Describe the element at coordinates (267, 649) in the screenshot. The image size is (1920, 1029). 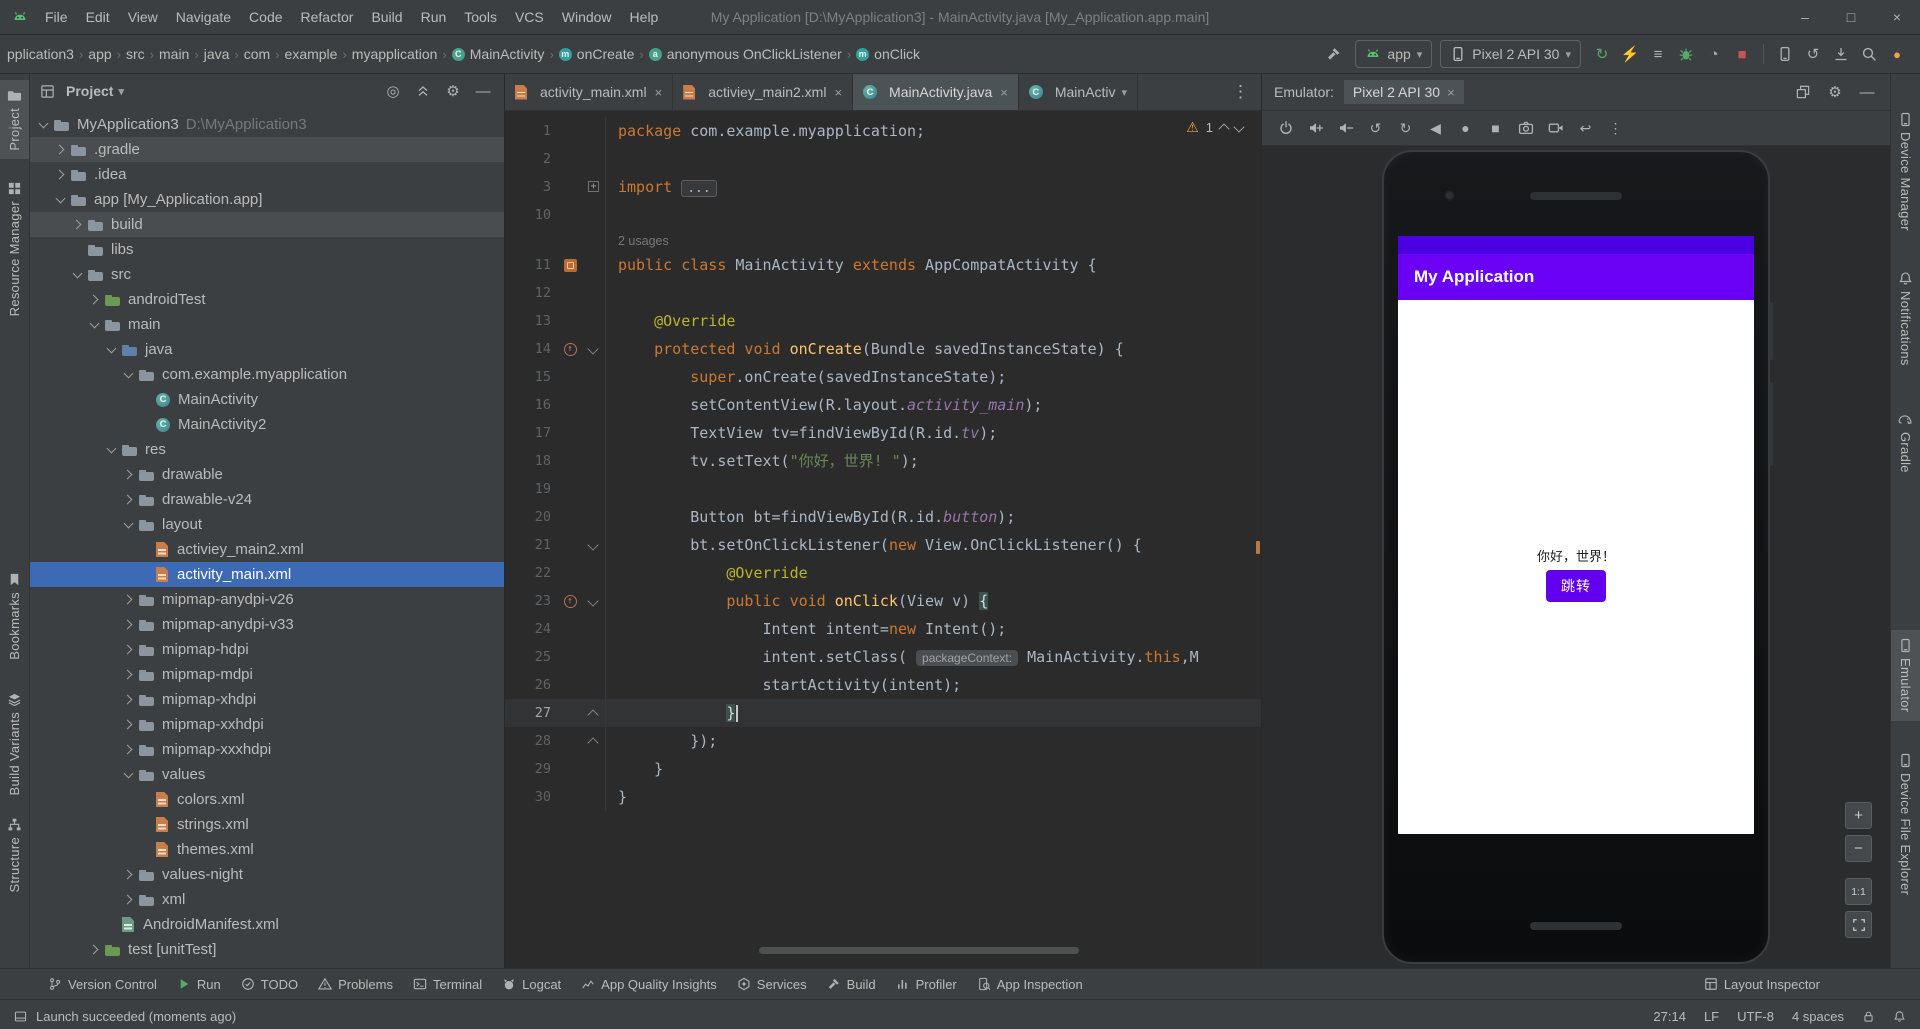
I see `tree-item-mipmap-hdpi: mipmap-hdpi` at that location.